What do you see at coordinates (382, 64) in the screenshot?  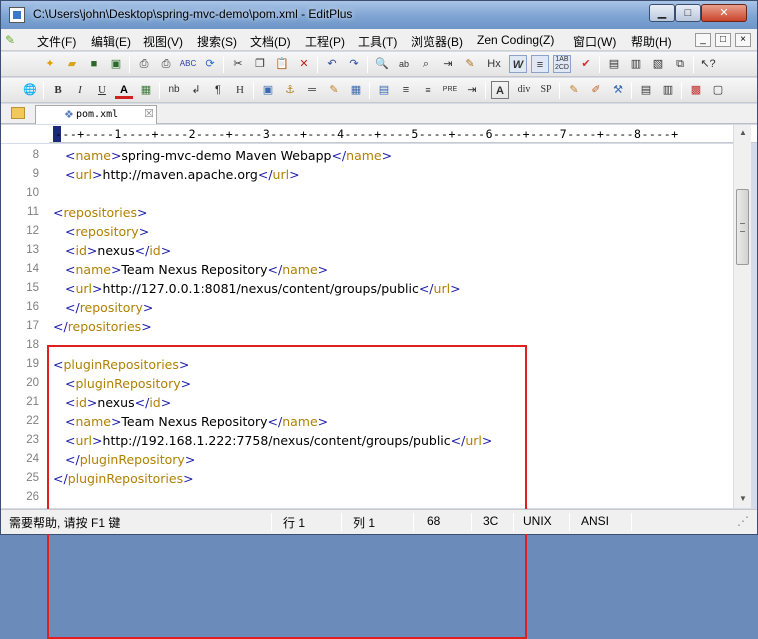 I see `find-icon: 🔍` at bounding box center [382, 64].